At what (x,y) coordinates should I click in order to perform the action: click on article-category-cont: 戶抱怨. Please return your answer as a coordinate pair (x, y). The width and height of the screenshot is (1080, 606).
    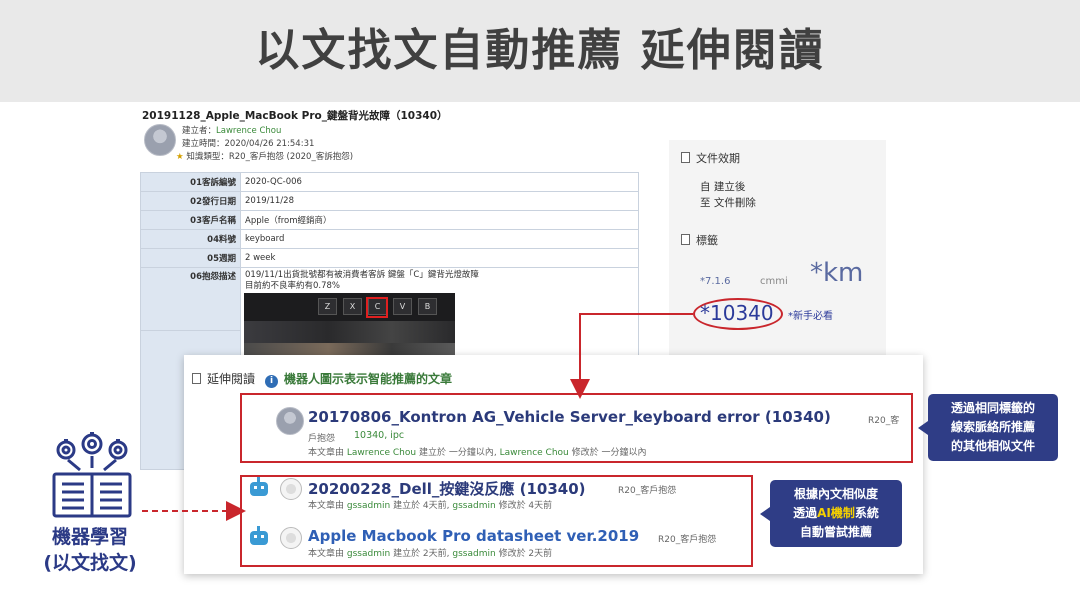
    Looking at the image, I should click on (322, 439).